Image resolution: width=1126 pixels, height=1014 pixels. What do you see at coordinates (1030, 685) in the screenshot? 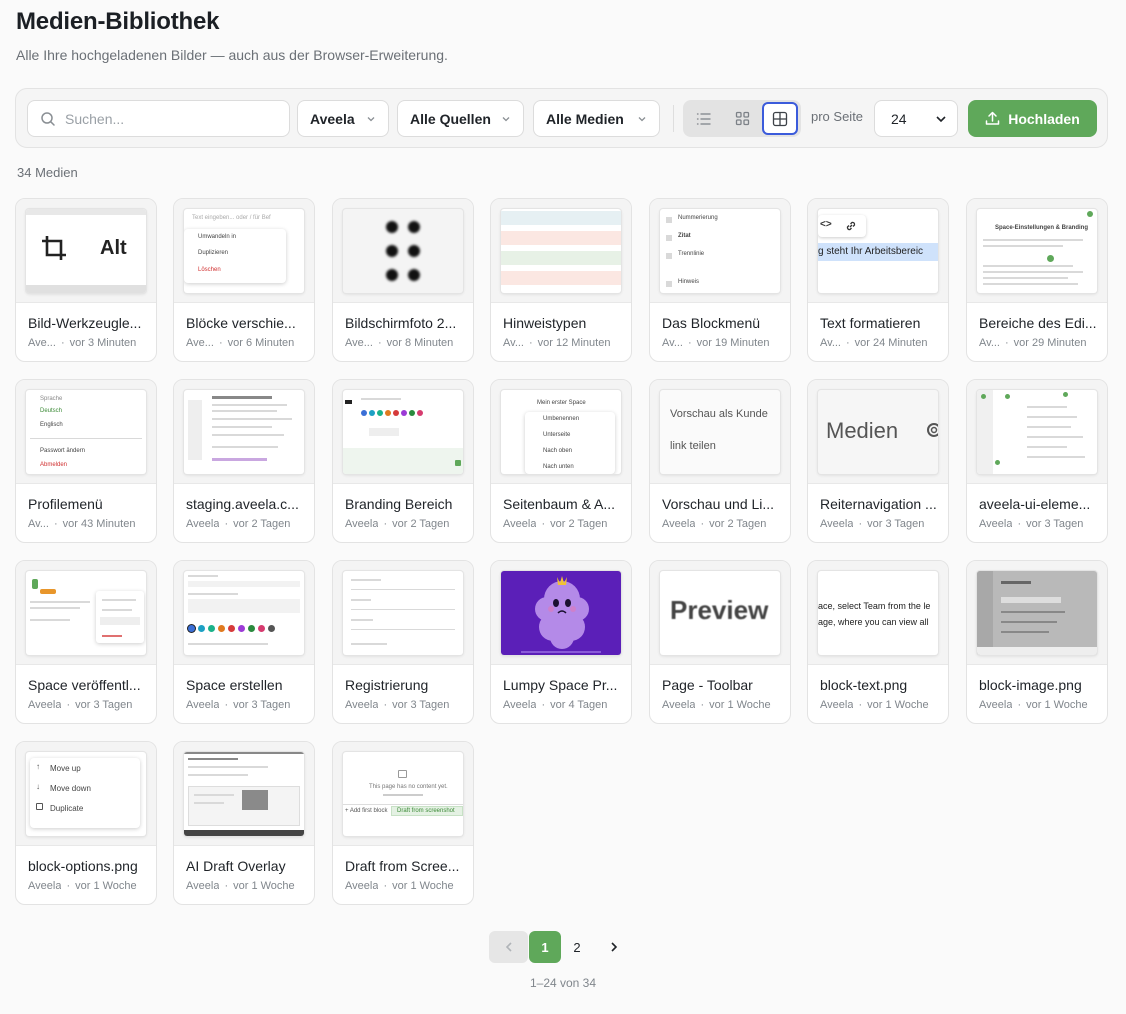
I see `media-name: block-image.png` at bounding box center [1030, 685].